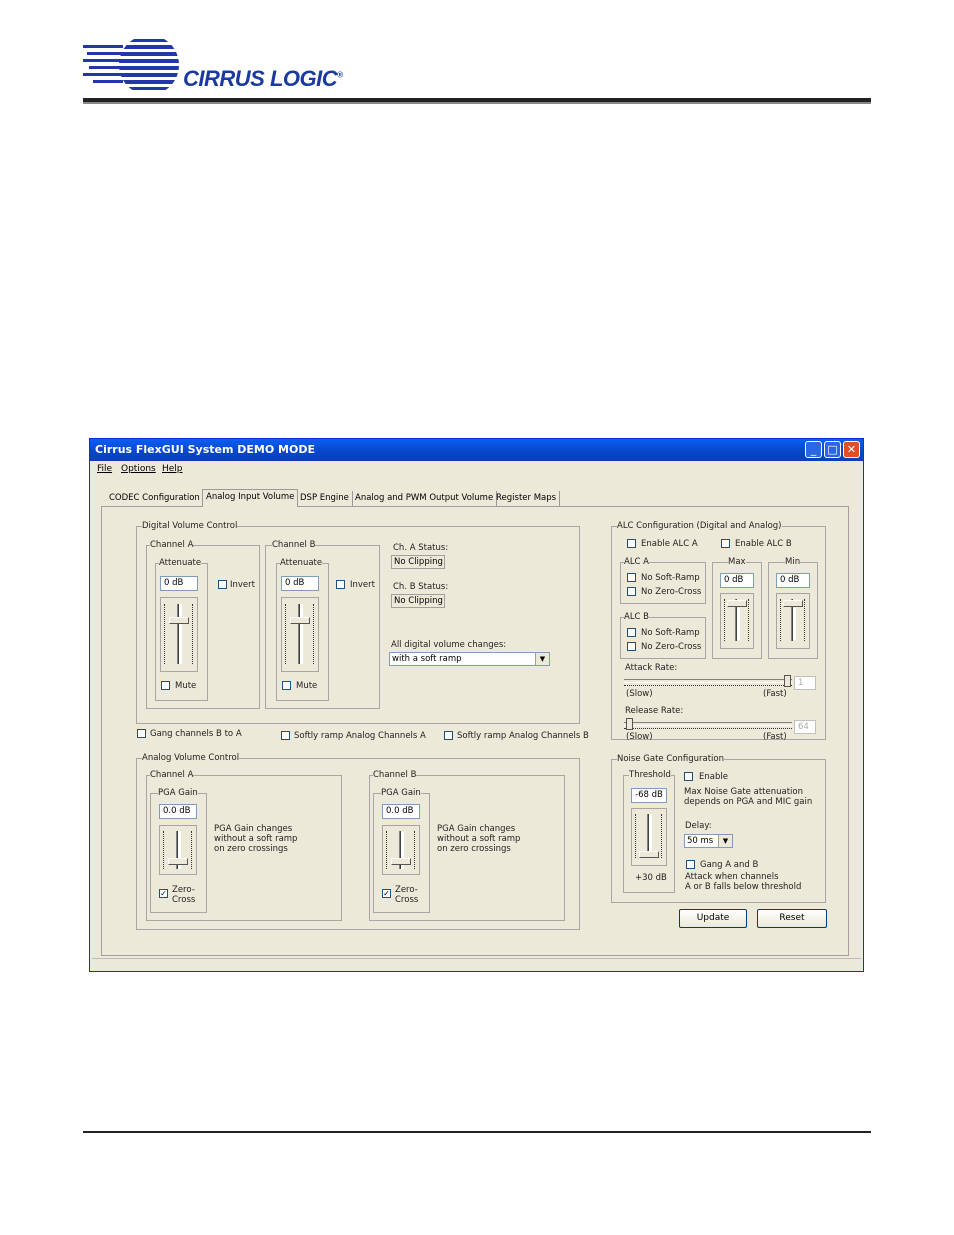 This screenshot has height=1235, width=954. What do you see at coordinates (793, 621) in the screenshot?
I see `alc-min-slider` at bounding box center [793, 621].